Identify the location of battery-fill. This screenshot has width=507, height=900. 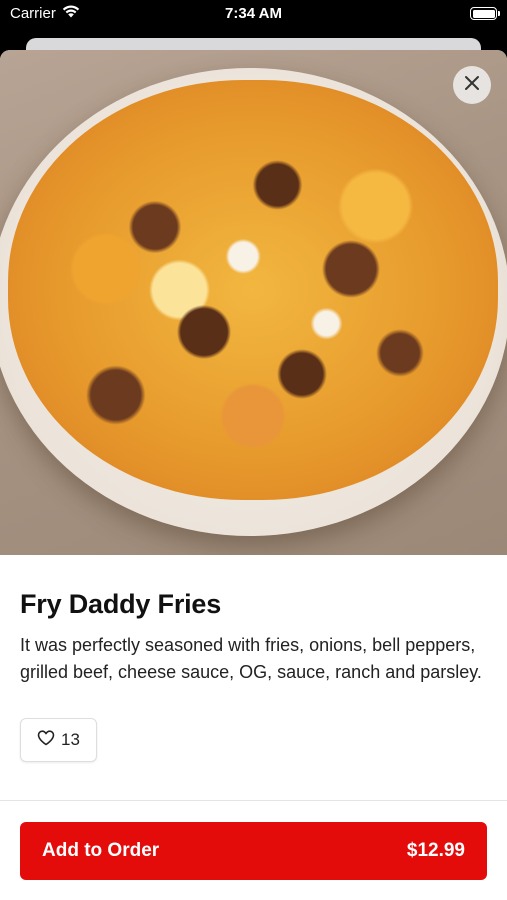
(483, 13).